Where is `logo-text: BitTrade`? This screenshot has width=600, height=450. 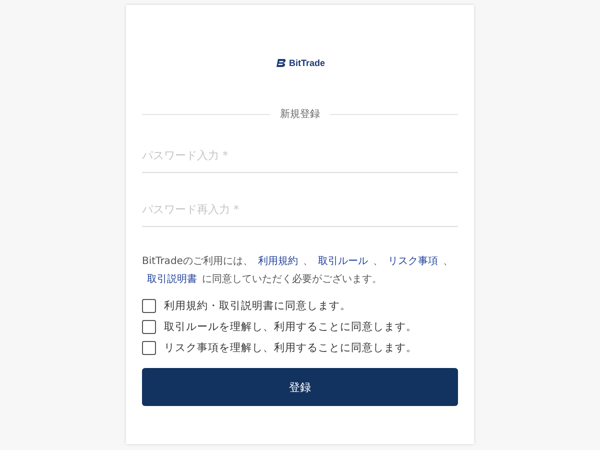 logo-text: BitTrade is located at coordinates (306, 63).